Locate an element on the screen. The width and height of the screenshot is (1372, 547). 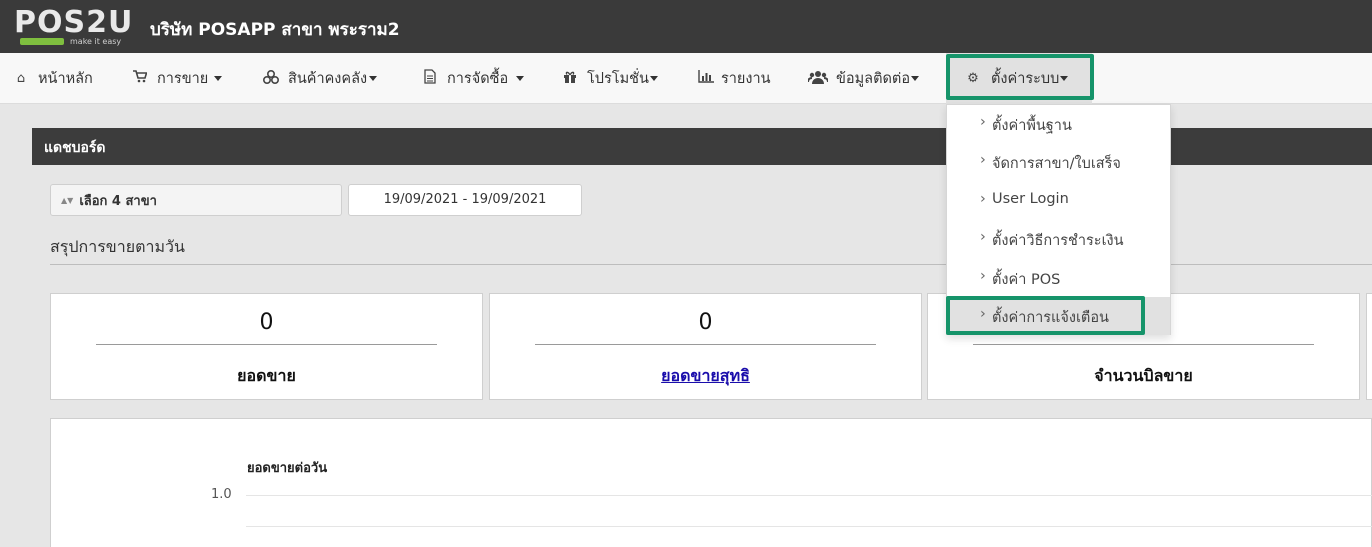
nav-promotion-label: โปรโมชั่น is located at coordinates (618, 79).